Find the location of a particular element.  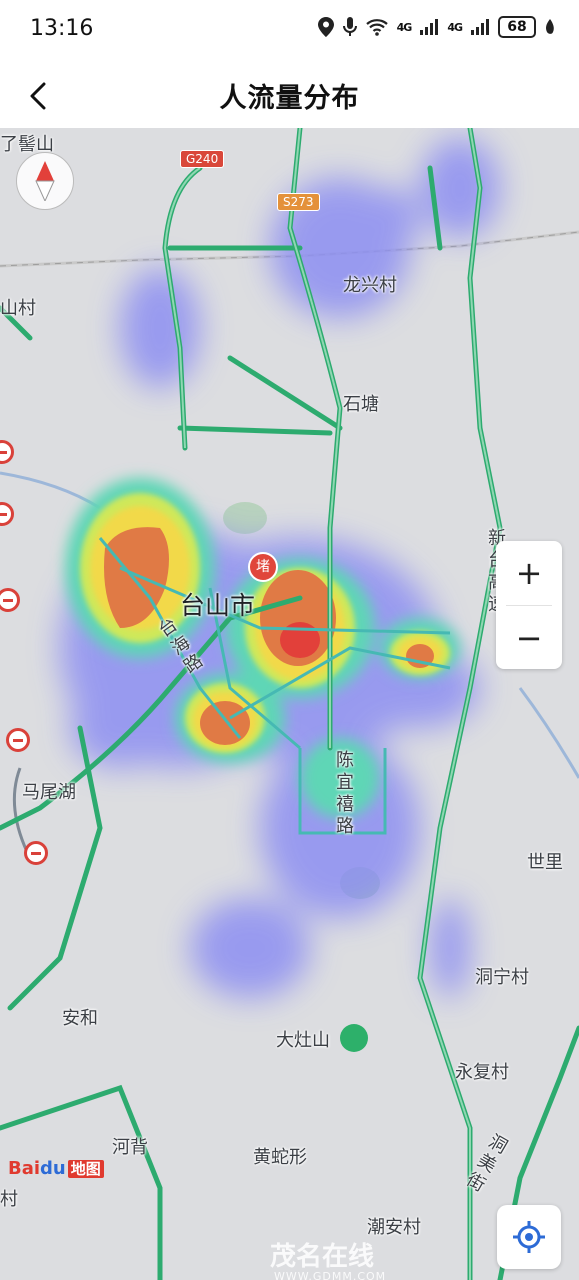

compass-icon is located at coordinates (45, 181).